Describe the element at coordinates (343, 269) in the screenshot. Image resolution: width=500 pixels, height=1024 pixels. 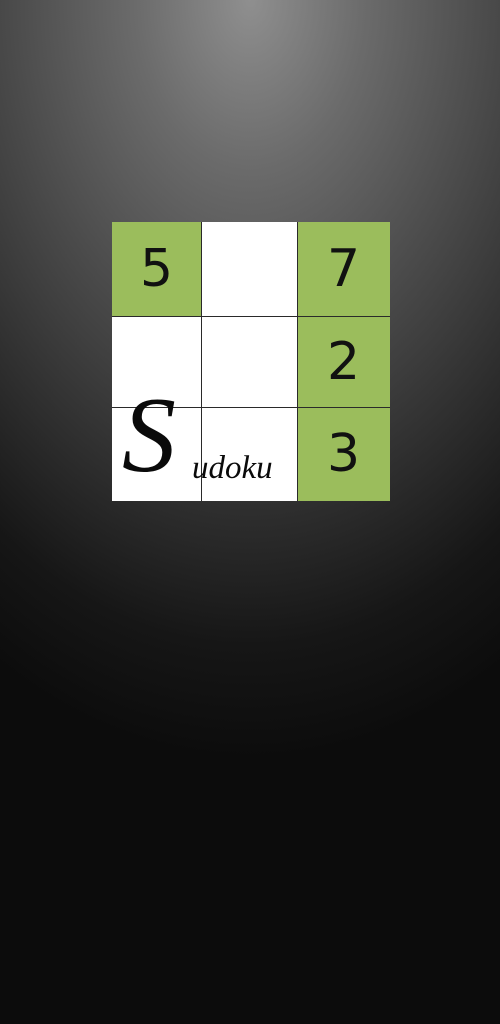
I see `logo-cell-r0c2: 7` at that location.